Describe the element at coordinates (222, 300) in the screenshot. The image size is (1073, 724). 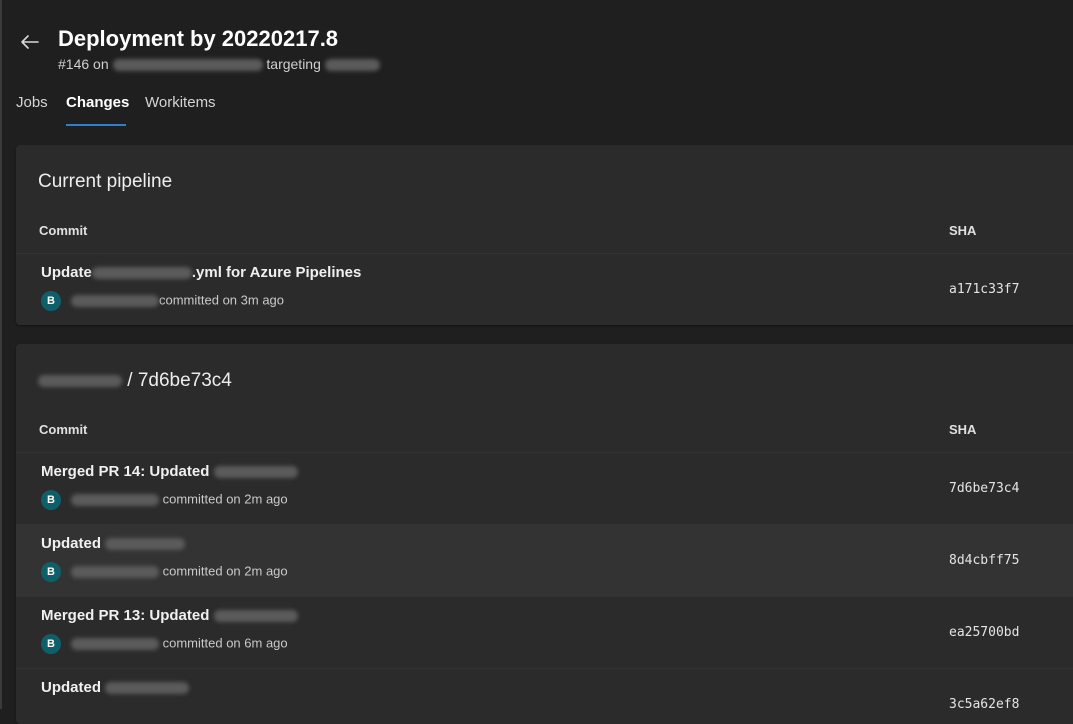
I see `commit-time: committed on 3m ago` at that location.